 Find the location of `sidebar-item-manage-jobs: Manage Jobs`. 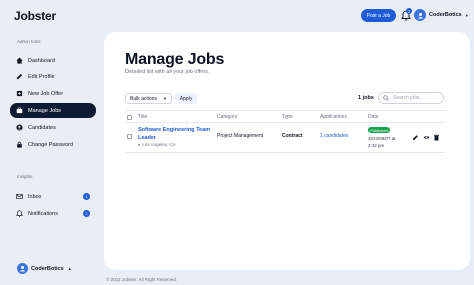

sidebar-item-manage-jobs: Manage Jobs is located at coordinates (53, 110).